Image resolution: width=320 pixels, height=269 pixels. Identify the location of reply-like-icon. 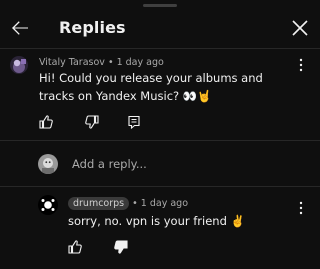
(75, 247).